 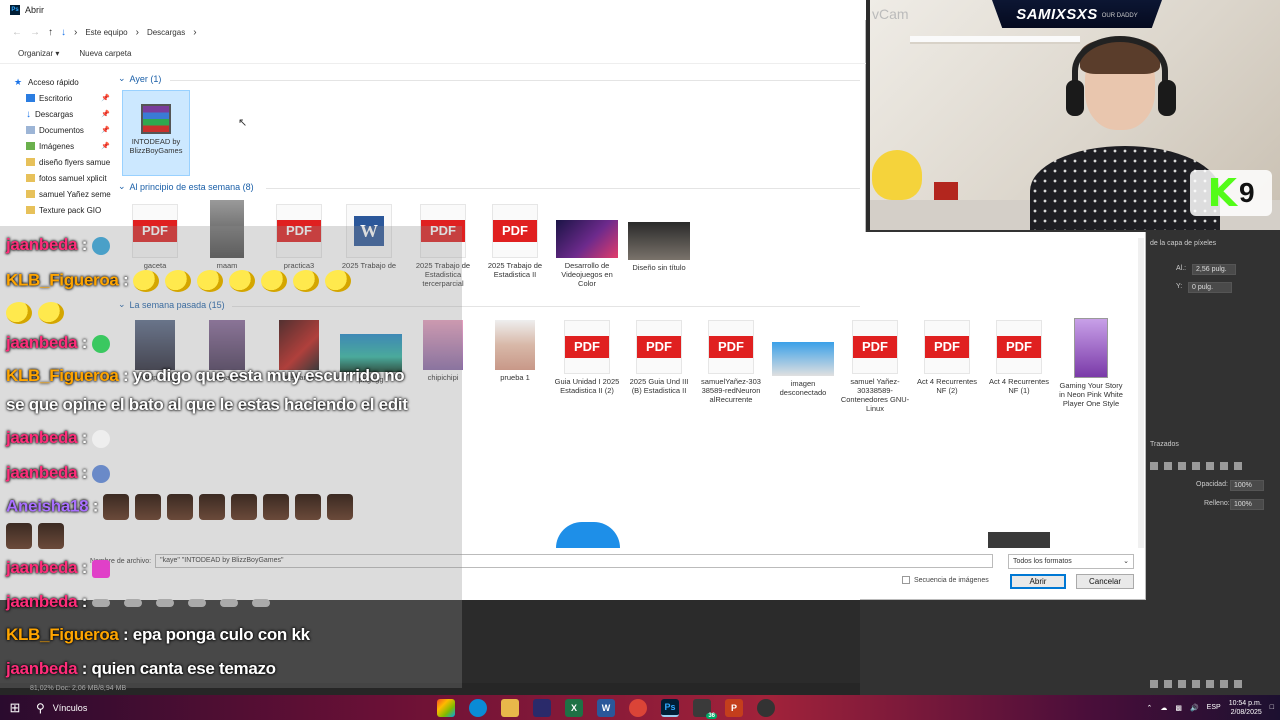 What do you see at coordinates (659, 247) in the screenshot?
I see `file-item-image: Diseño sin título` at bounding box center [659, 247].